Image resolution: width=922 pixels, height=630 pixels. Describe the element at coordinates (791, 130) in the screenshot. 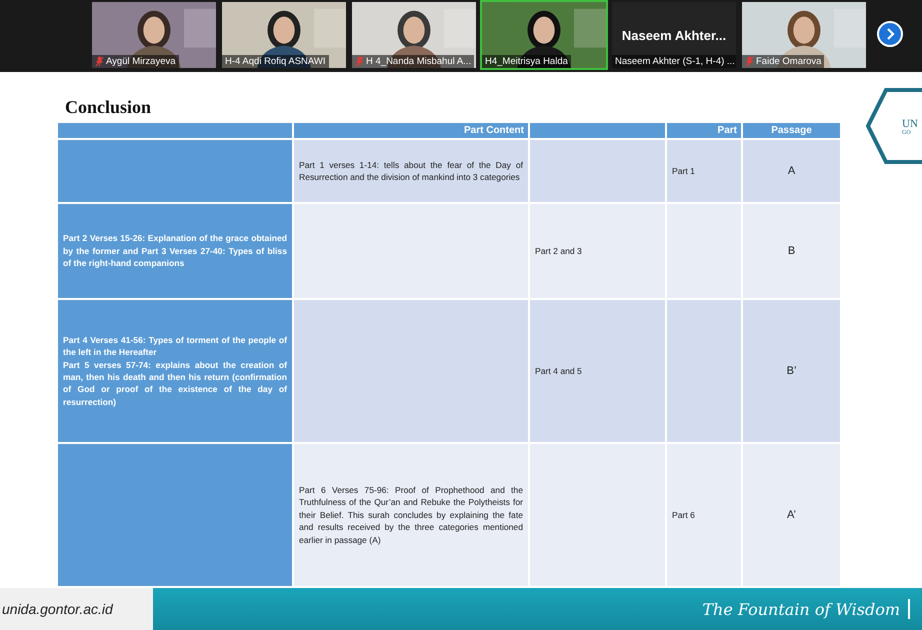

I see `column-header: Passage` at that location.